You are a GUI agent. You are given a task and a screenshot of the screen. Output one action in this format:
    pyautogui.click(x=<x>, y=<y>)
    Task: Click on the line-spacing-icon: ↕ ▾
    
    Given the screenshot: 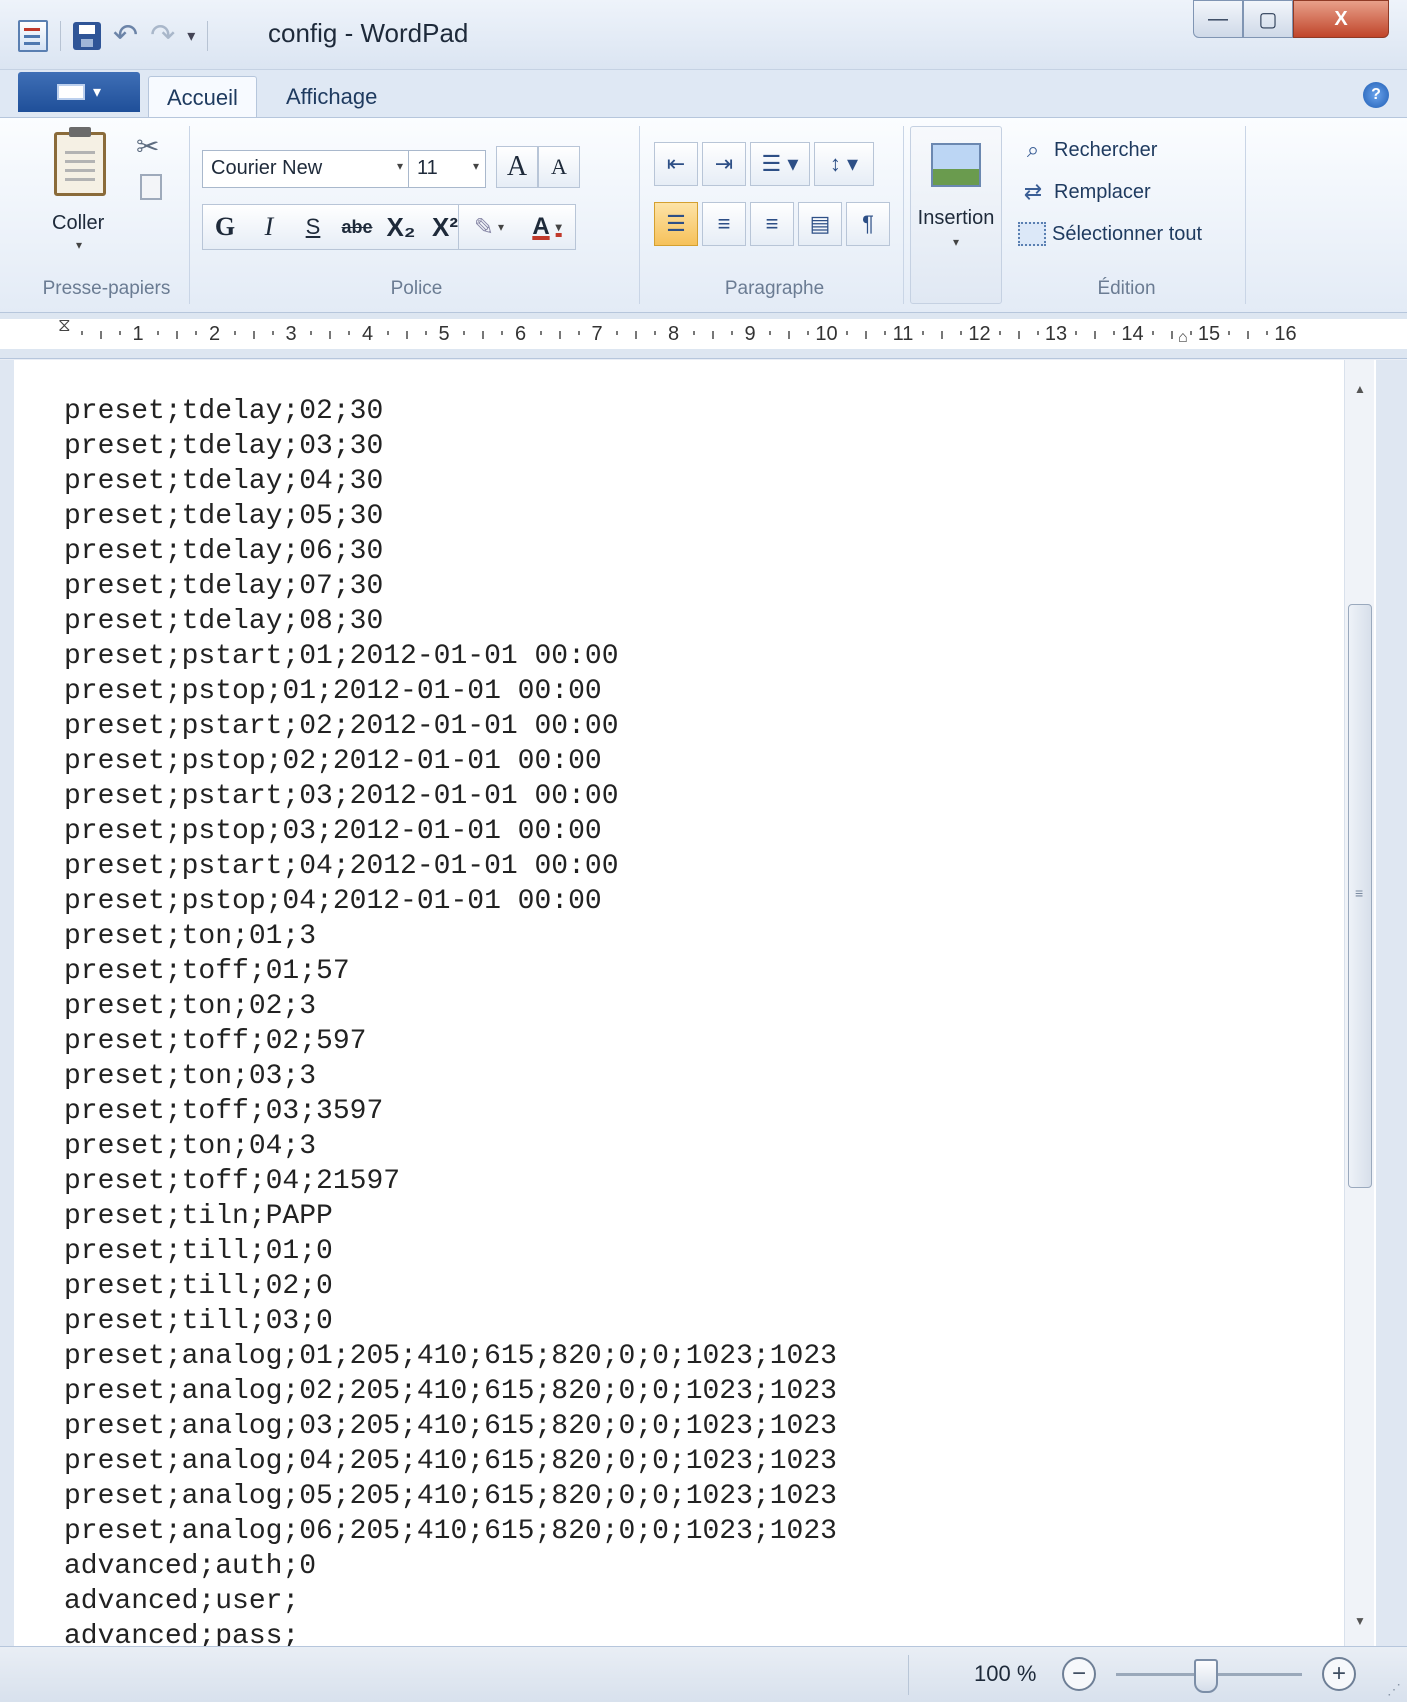 What is the action you would take?
    pyautogui.click(x=844, y=164)
    